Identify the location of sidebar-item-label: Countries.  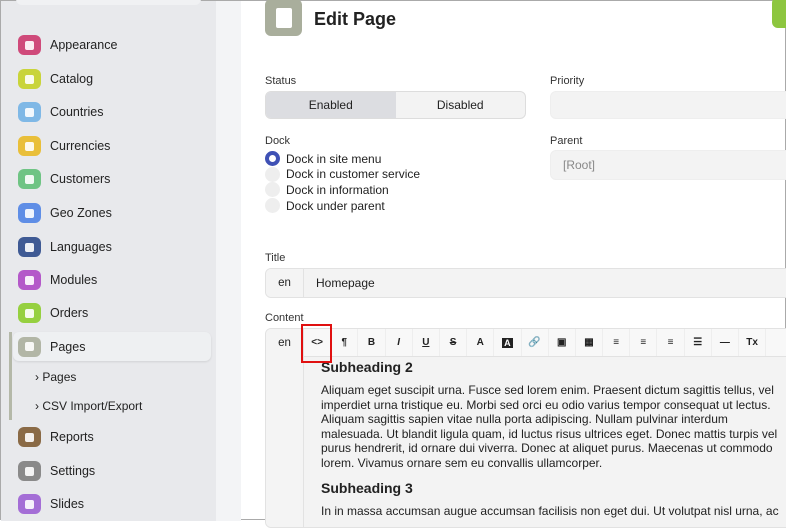
(77, 112).